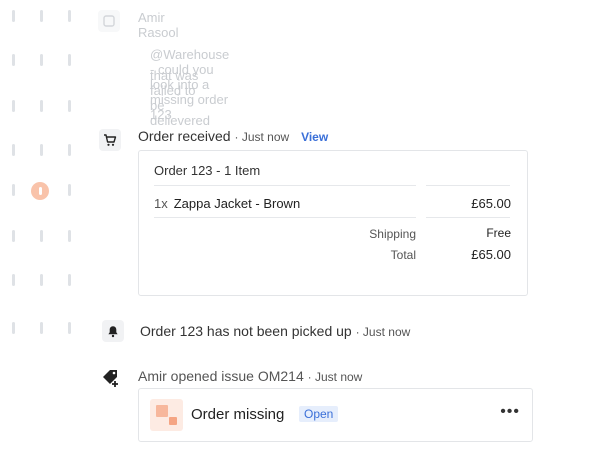  What do you see at coordinates (246, 331) in the screenshot?
I see `event-title: Order 123 has not been picked up` at bounding box center [246, 331].